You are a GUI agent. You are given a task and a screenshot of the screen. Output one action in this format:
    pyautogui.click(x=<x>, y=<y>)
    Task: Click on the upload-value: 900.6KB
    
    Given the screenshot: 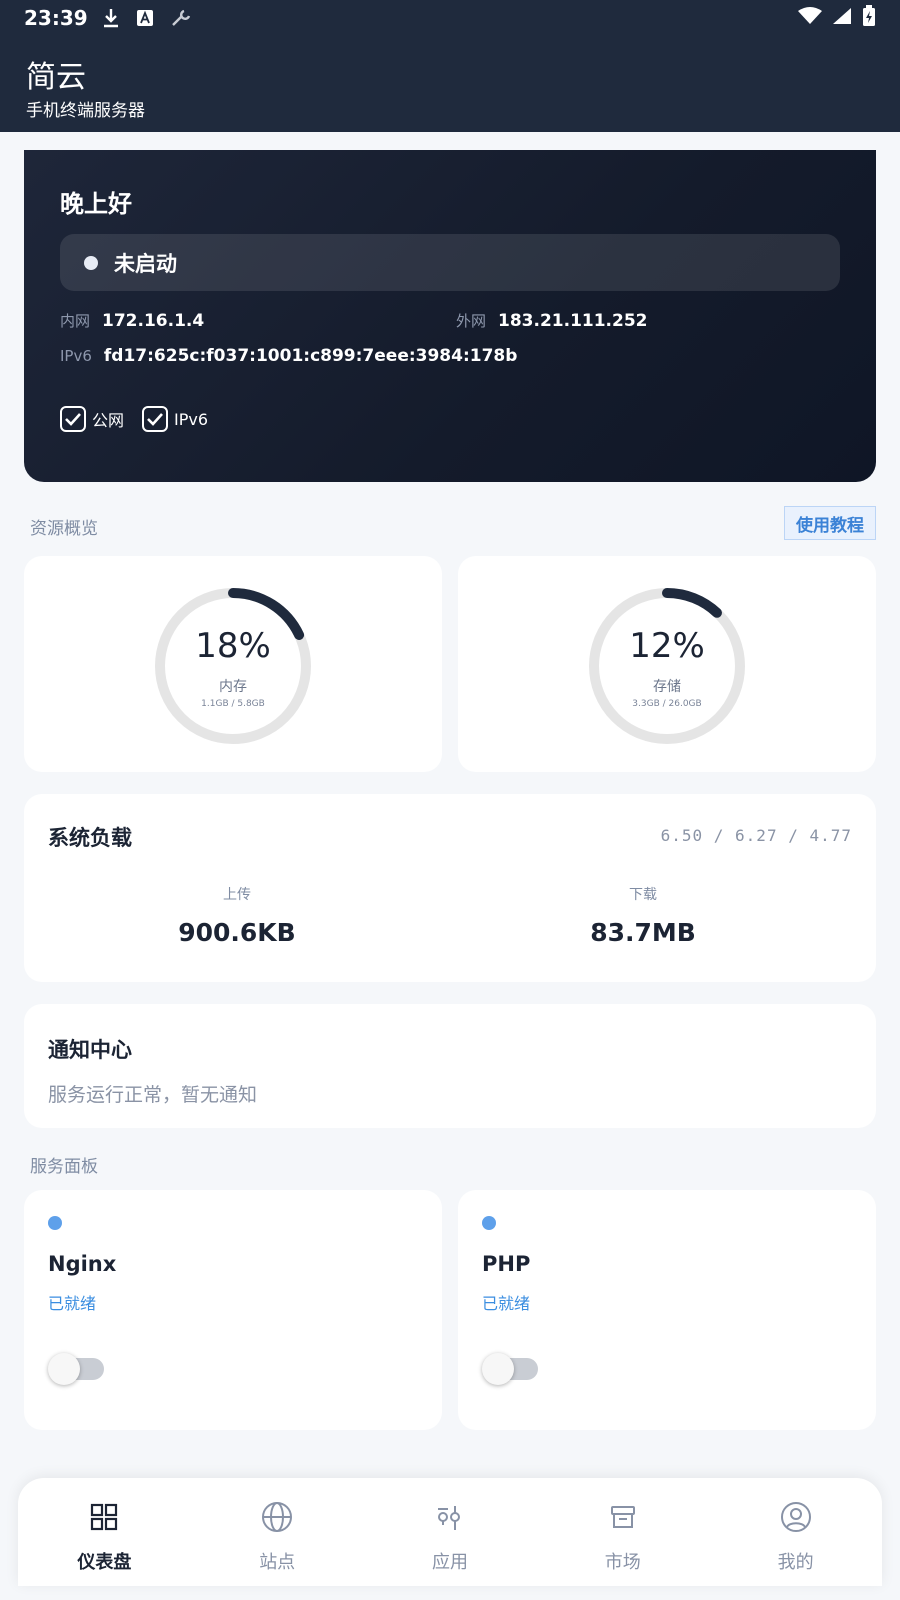 What is the action you would take?
    pyautogui.click(x=237, y=932)
    